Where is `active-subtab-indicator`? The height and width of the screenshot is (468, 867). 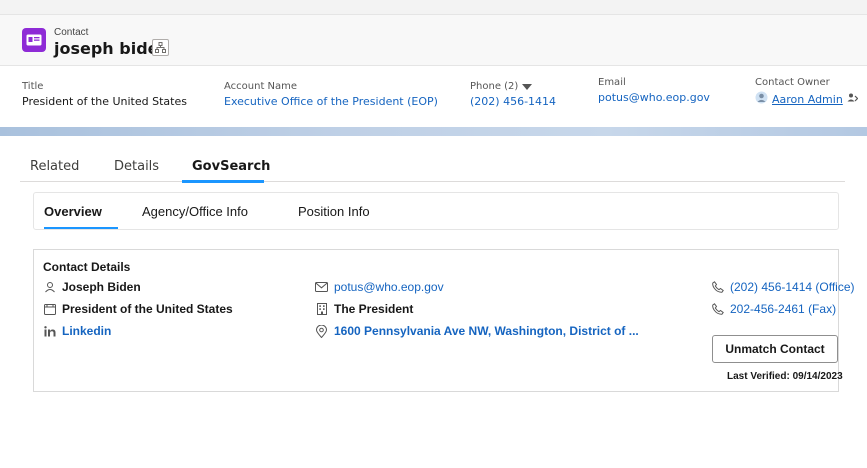
active-subtab-indicator is located at coordinates (81, 228).